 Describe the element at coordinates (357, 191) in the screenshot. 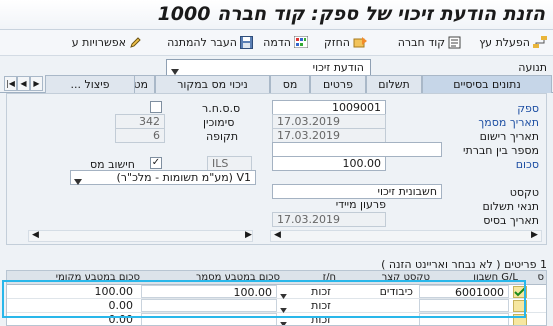

I see `text-field: חשבונית זיכוי` at that location.